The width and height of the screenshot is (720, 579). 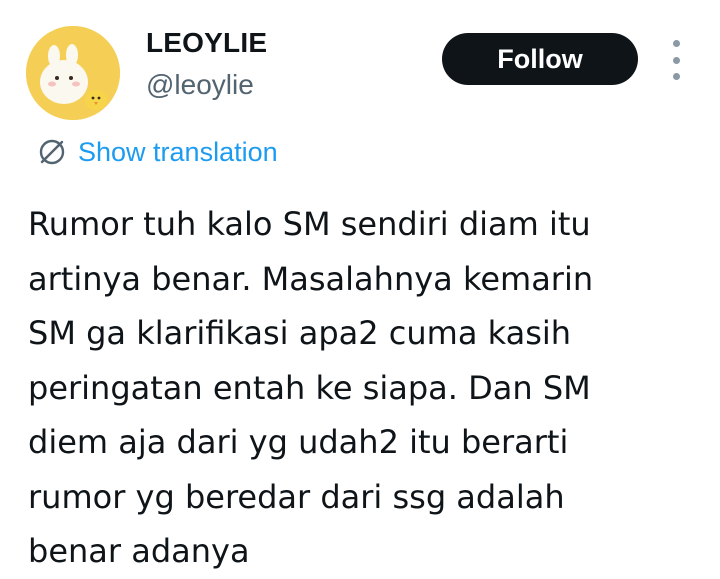 I want to click on tweet-text-line: diem aja dari yg udah2 itu berarti, so click(x=298, y=442).